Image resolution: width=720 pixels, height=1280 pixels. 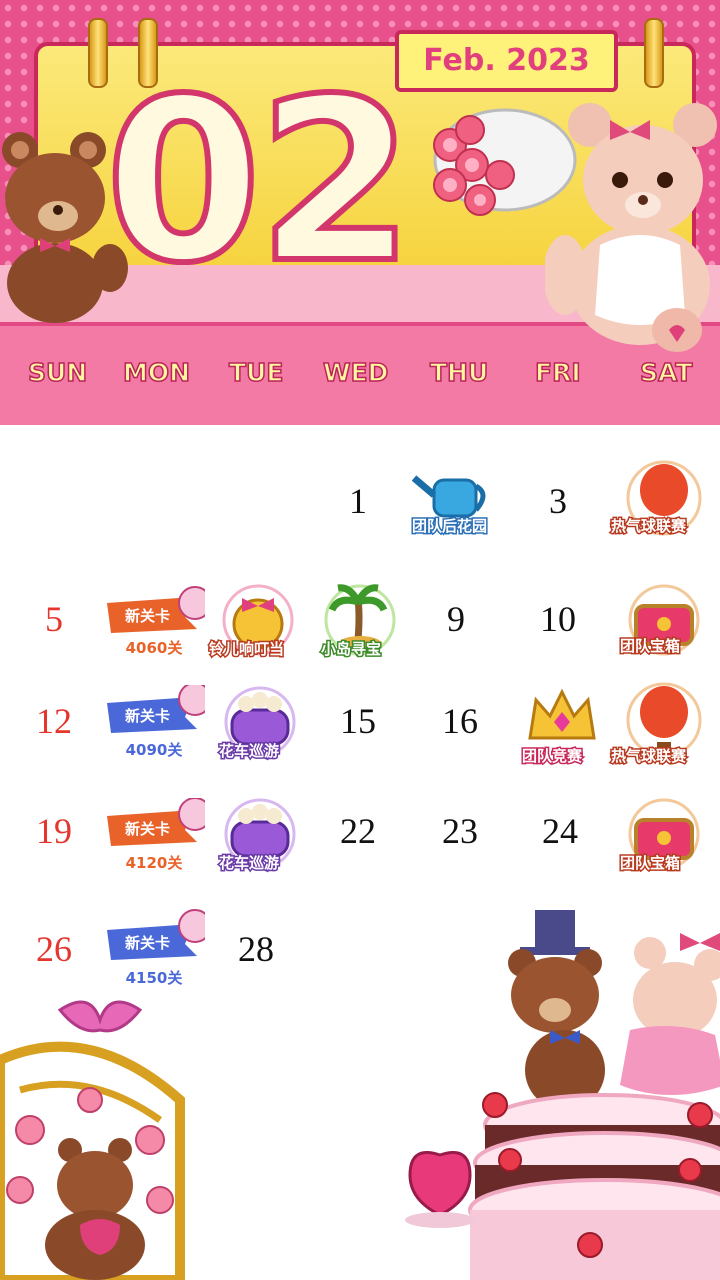 What do you see at coordinates (560, 831) in the screenshot?
I see `day-24: 24` at bounding box center [560, 831].